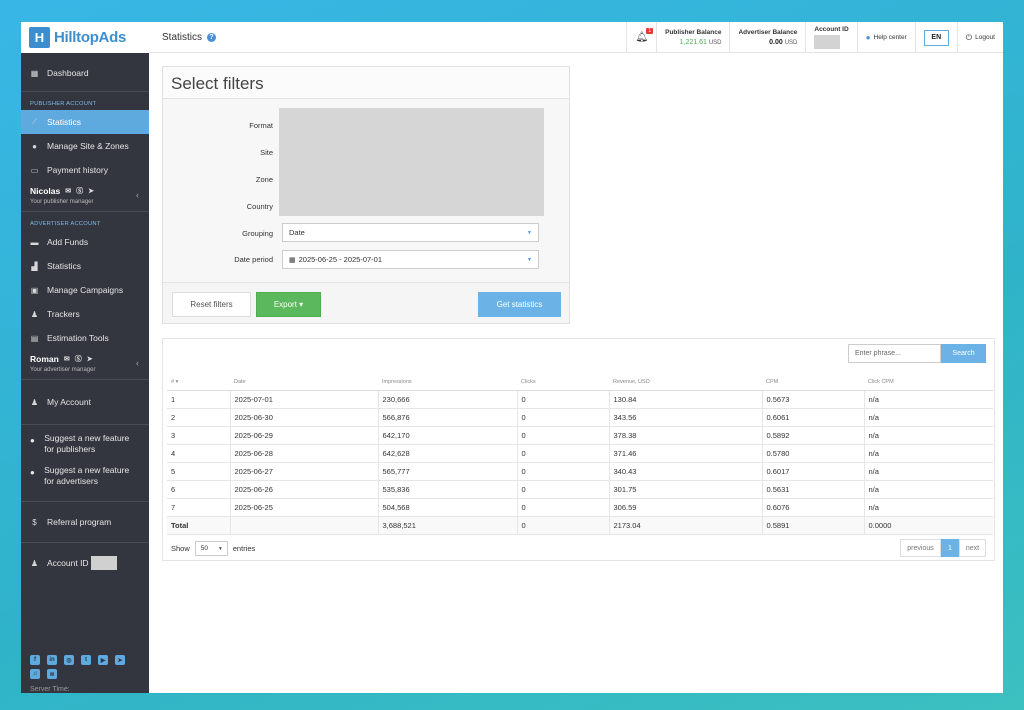 The height and width of the screenshot is (710, 1024). Describe the element at coordinates (85, 170) in the screenshot. I see `sidebar-item-payment-history: ▭ Payment history` at that location.